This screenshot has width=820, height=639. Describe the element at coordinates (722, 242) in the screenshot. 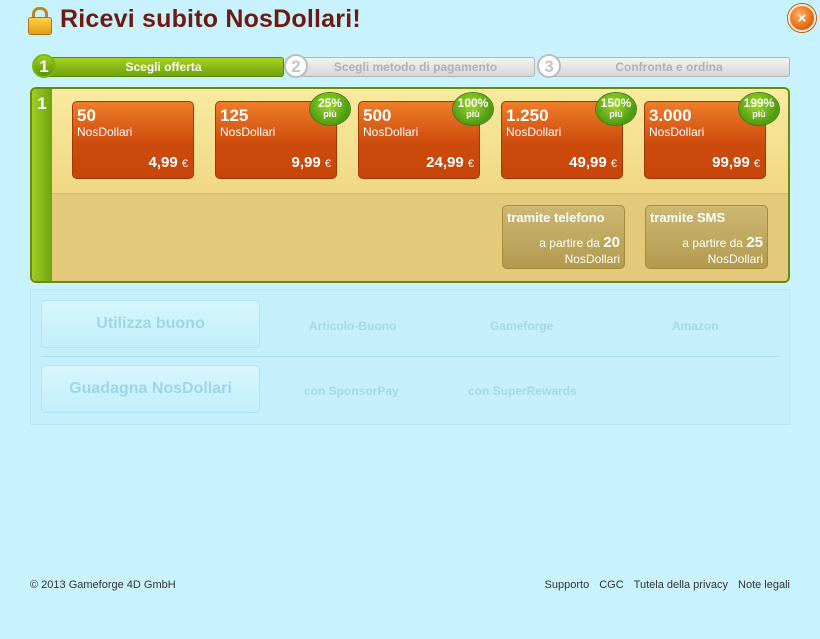

I see `sms-from: a partire da 25` at that location.